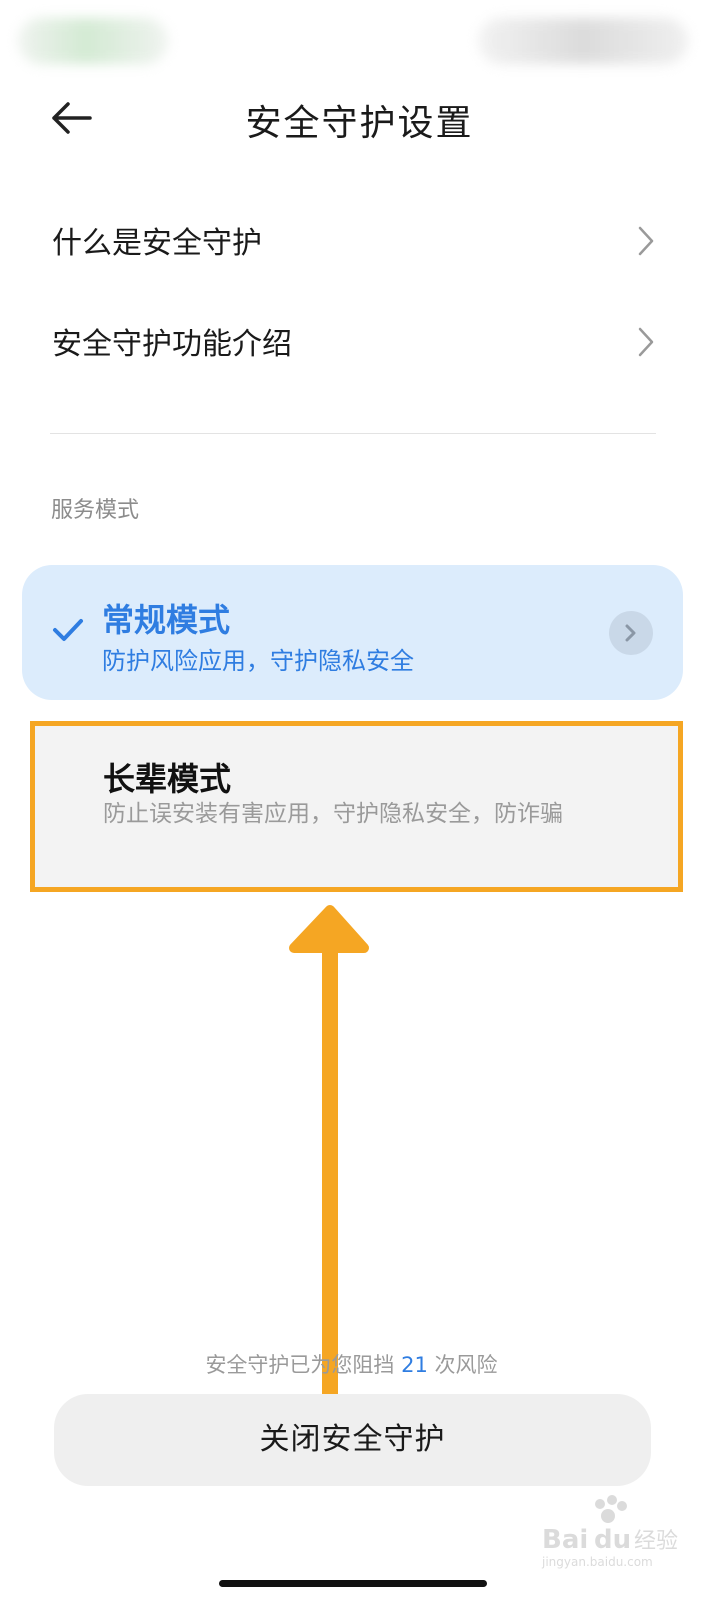 Image resolution: width=719 pixels, height=1600 pixels. What do you see at coordinates (359, 123) in the screenshot?
I see `page-title: 安全守护设置` at bounding box center [359, 123].